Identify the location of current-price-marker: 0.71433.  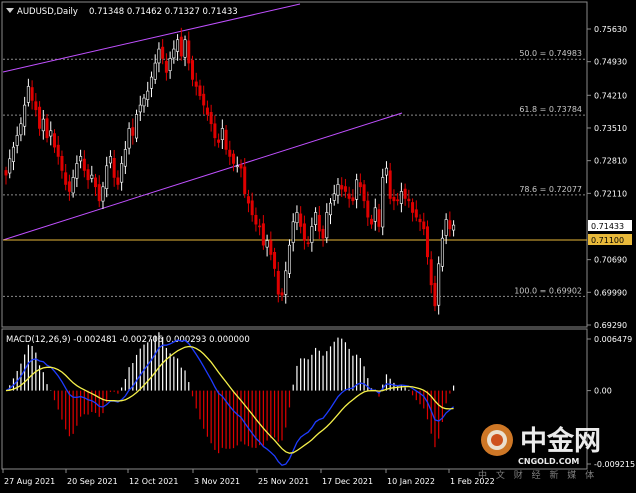
(610, 225).